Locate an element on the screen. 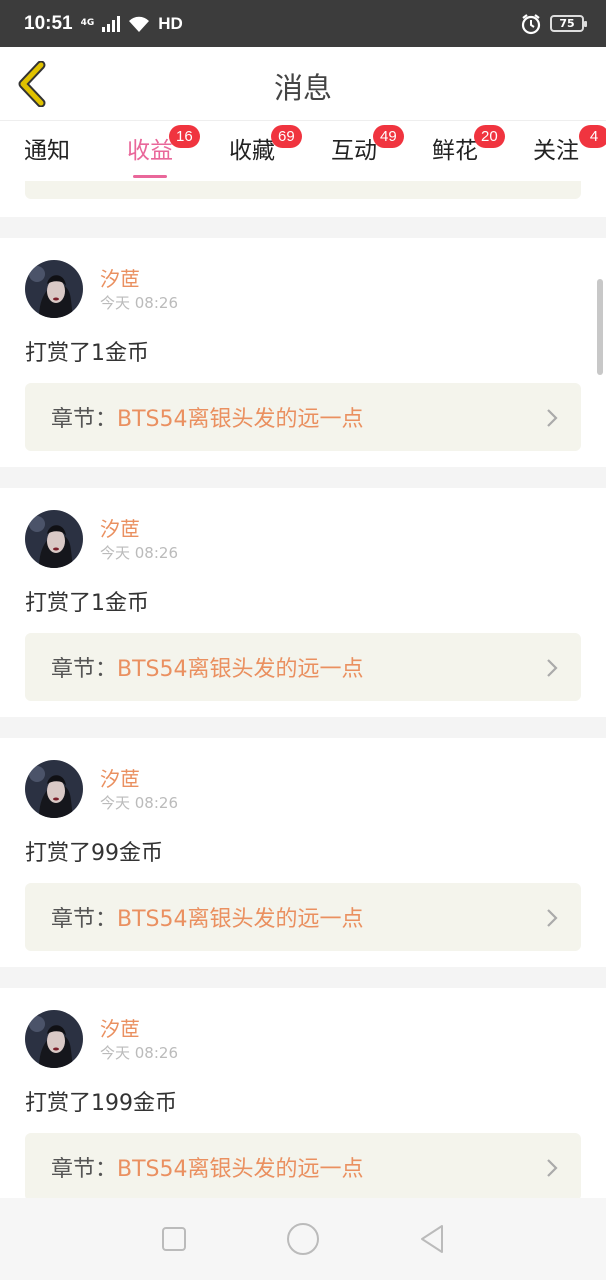 Image resolution: width=606 pixels, height=1280 pixels. interactions-badge: 49 is located at coordinates (388, 136).